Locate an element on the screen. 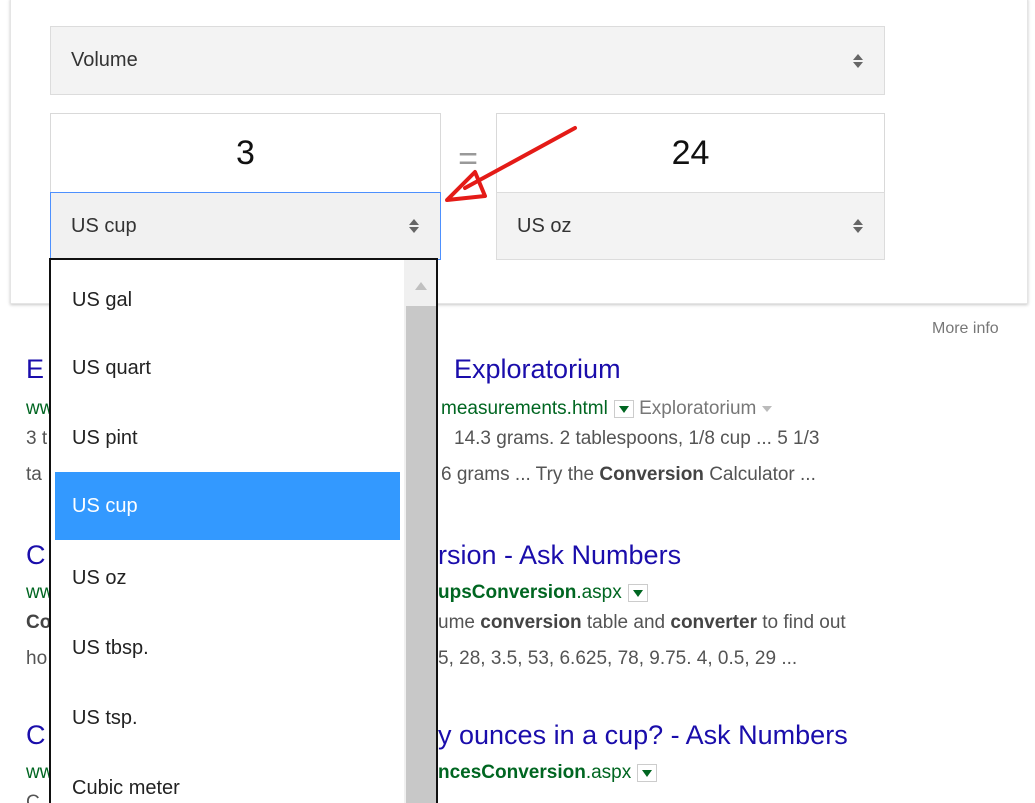 The height and width of the screenshot is (803, 1035). scrollbar-thumb is located at coordinates (421, 554).